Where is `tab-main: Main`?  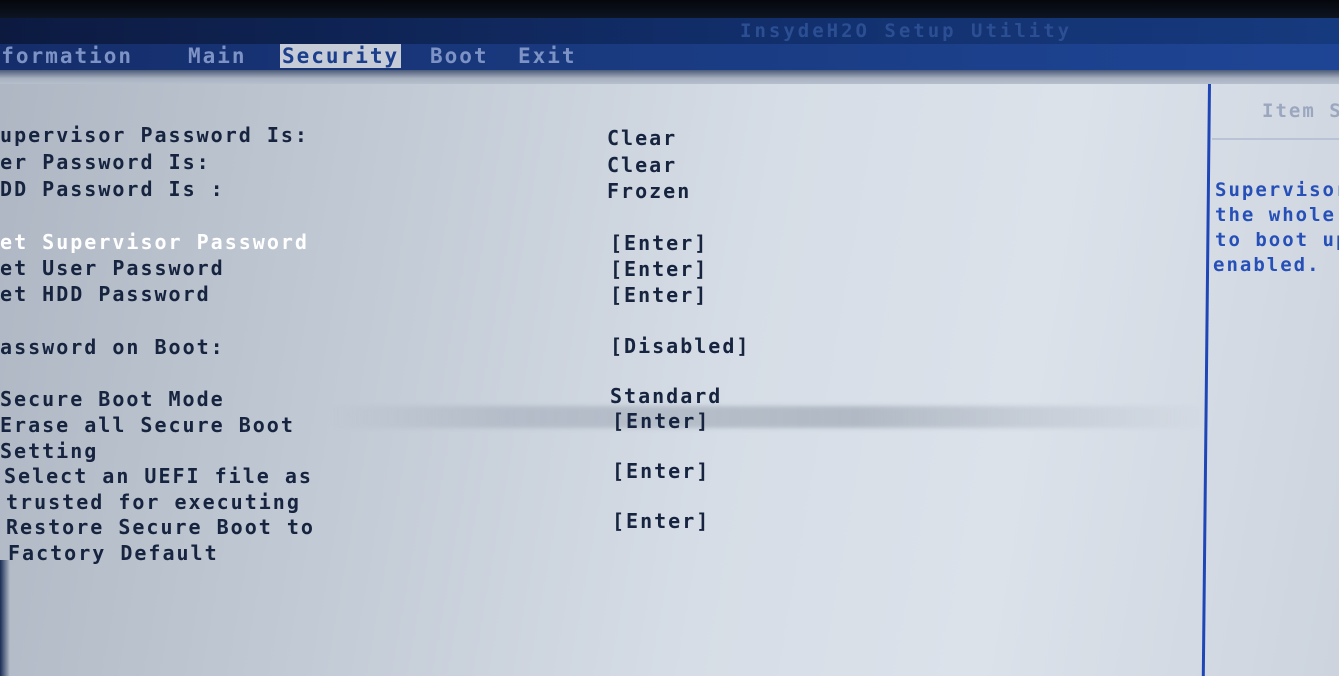
tab-main: Main is located at coordinates (217, 56).